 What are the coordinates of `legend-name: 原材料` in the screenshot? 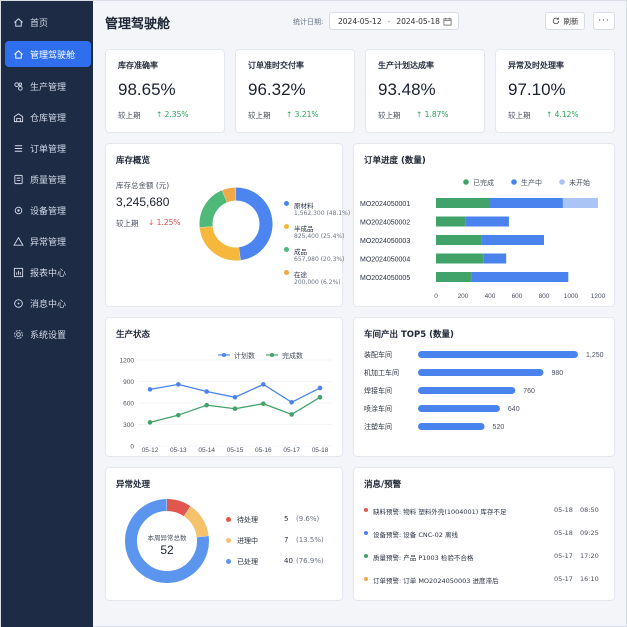 It's located at (304, 206).